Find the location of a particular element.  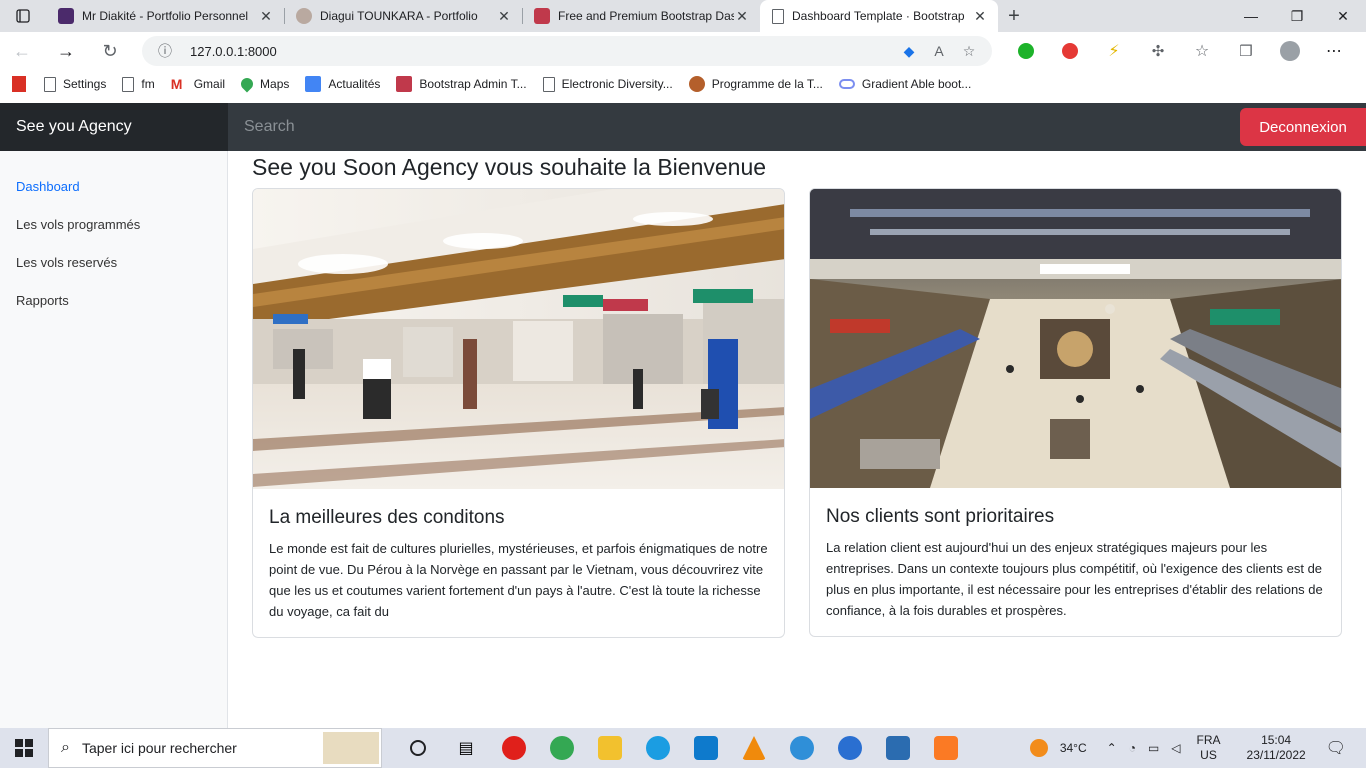

bookmark-label: Actualités is located at coordinates (354, 84).